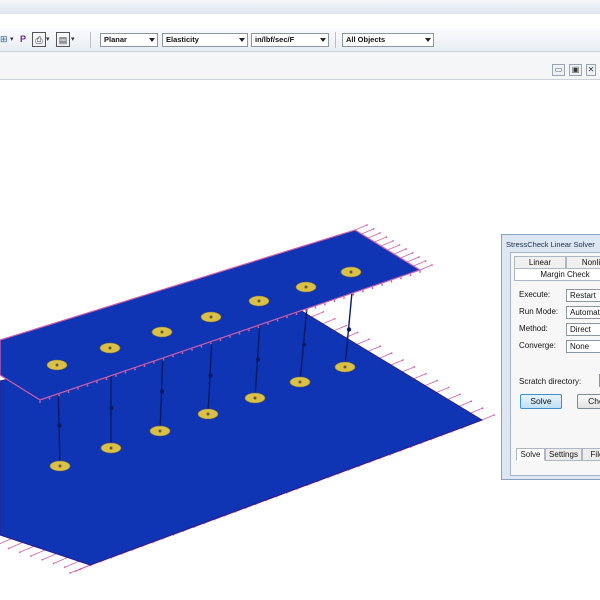 The image size is (600, 600). What do you see at coordinates (583, 346) in the screenshot?
I see `converge-select: None` at bounding box center [583, 346].